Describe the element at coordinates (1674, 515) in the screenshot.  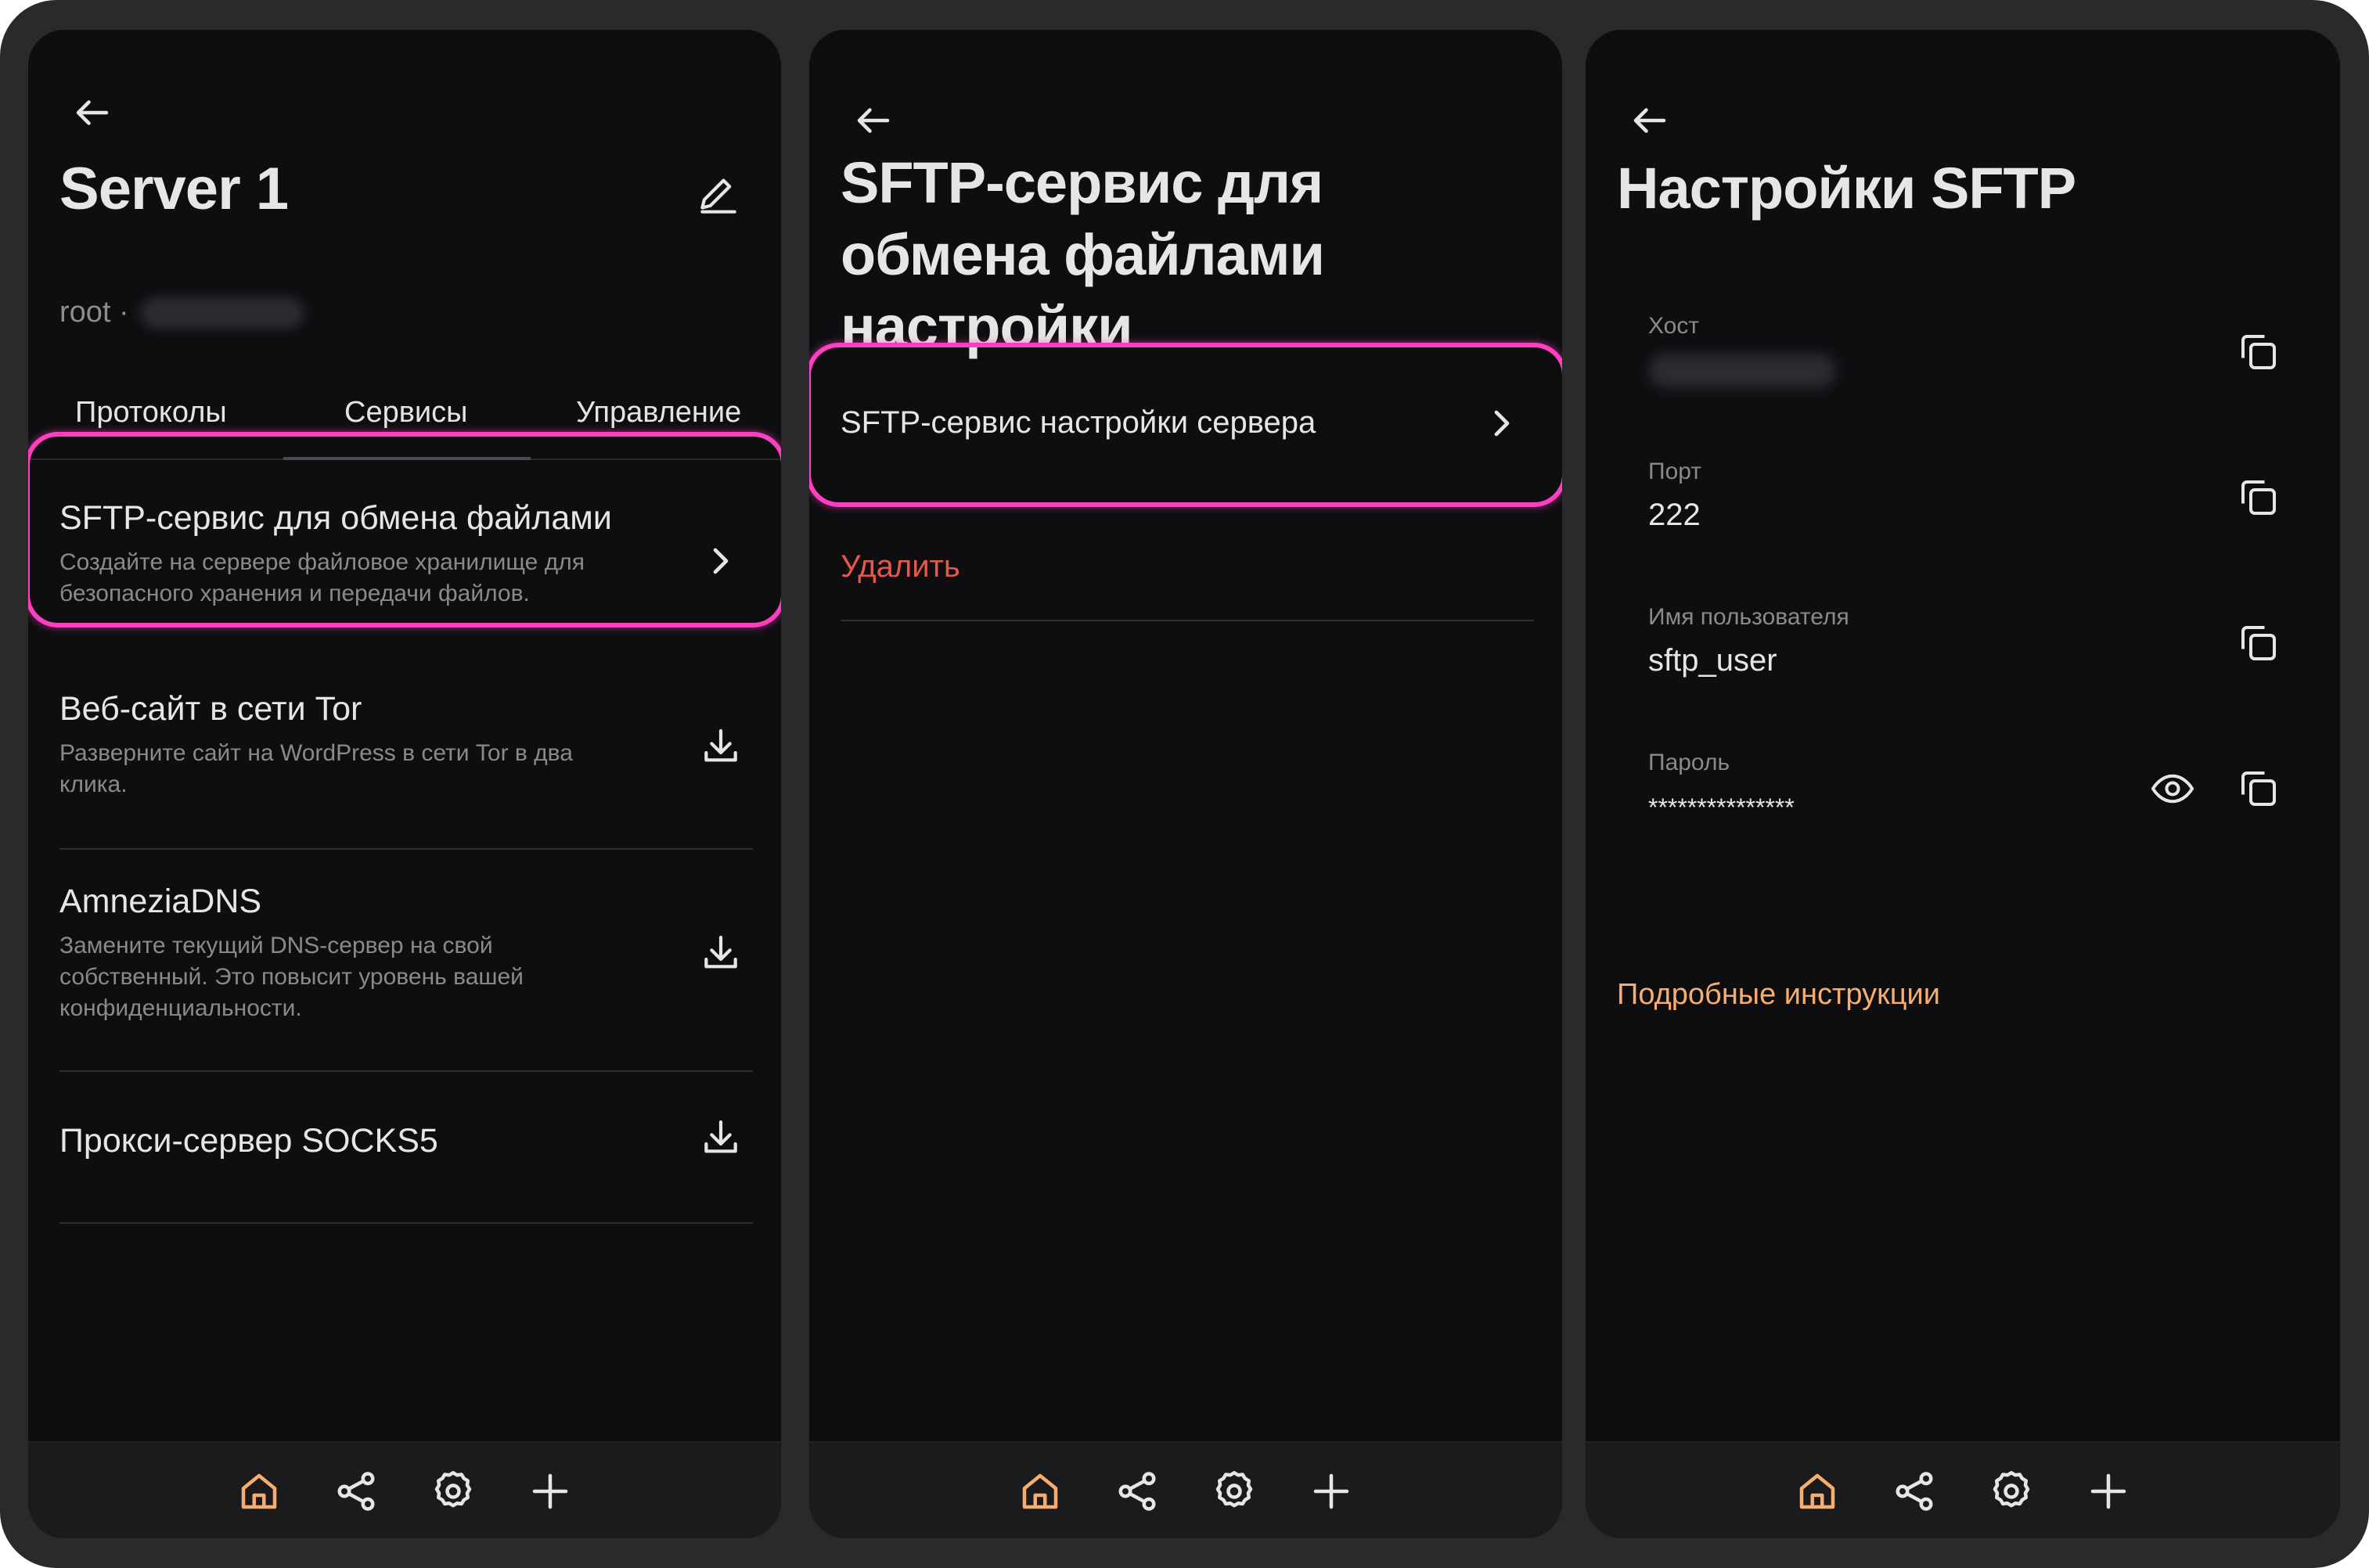
I see `field-value: 222` at that location.